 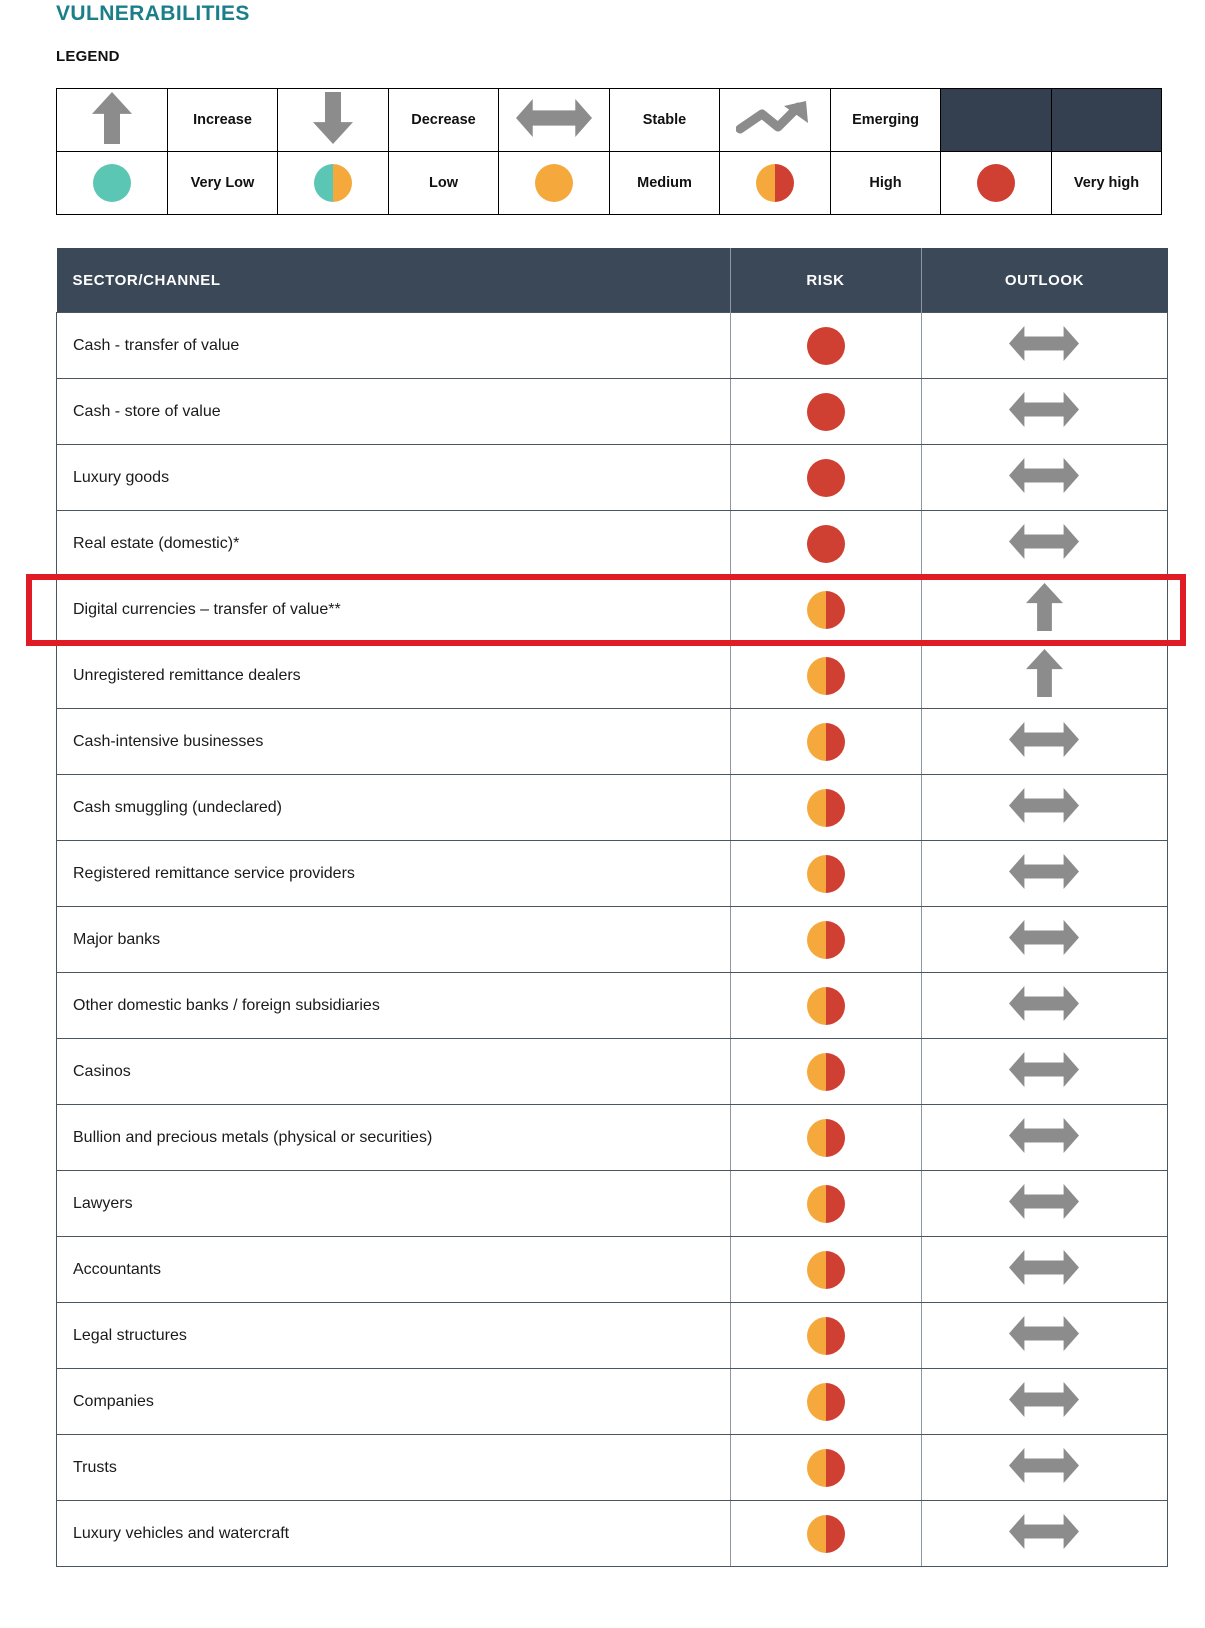 What do you see at coordinates (333, 120) in the screenshot?
I see `legend-icon-arrow-down-icon` at bounding box center [333, 120].